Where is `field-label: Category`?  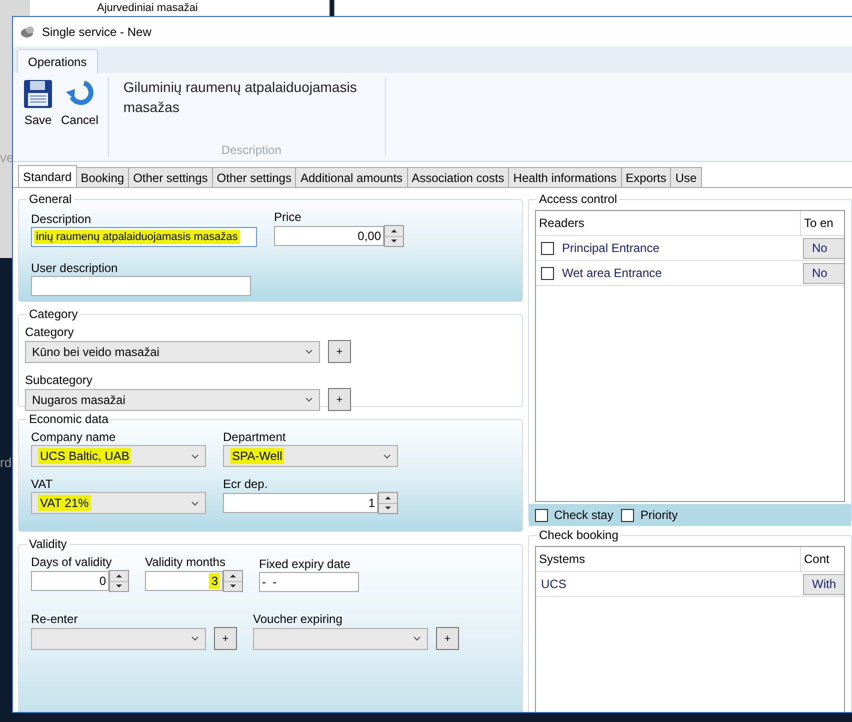 field-label: Category is located at coordinates (50, 332).